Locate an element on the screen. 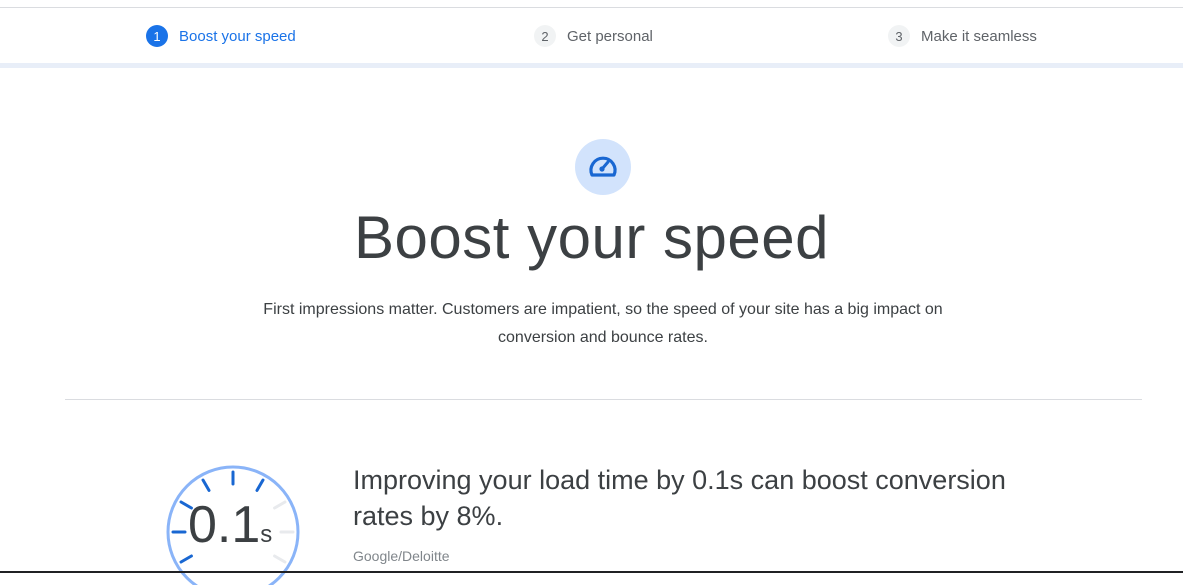 The height and width of the screenshot is (585, 1183). step-get-personal: 2 Get personal is located at coordinates (593, 36).